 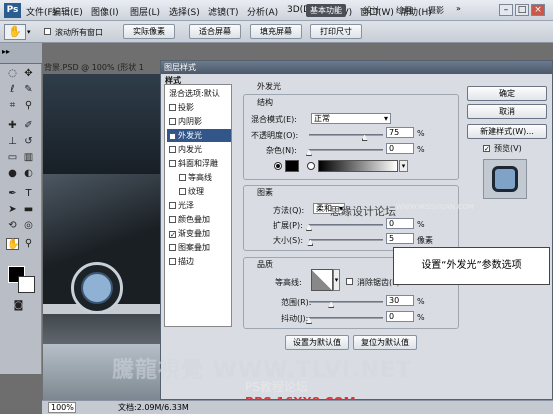 I want to click on glow-color-swatch, so click(x=292, y=166).